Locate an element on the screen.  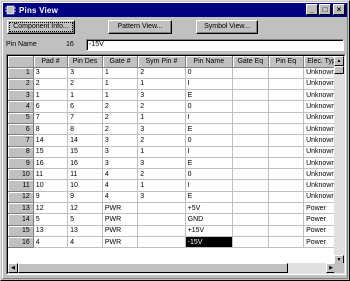
table-cell: +15V is located at coordinates (209, 231).